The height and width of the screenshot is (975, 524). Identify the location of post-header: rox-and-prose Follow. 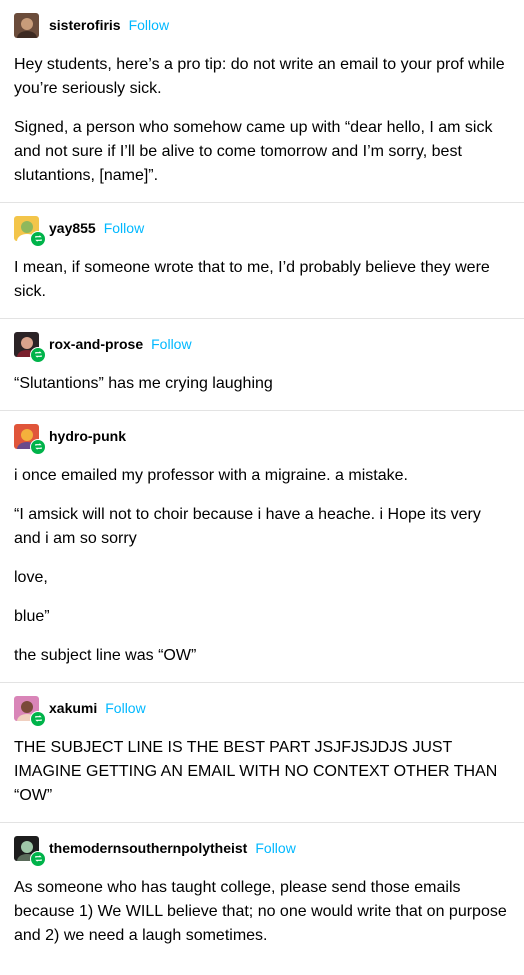
(262, 347).